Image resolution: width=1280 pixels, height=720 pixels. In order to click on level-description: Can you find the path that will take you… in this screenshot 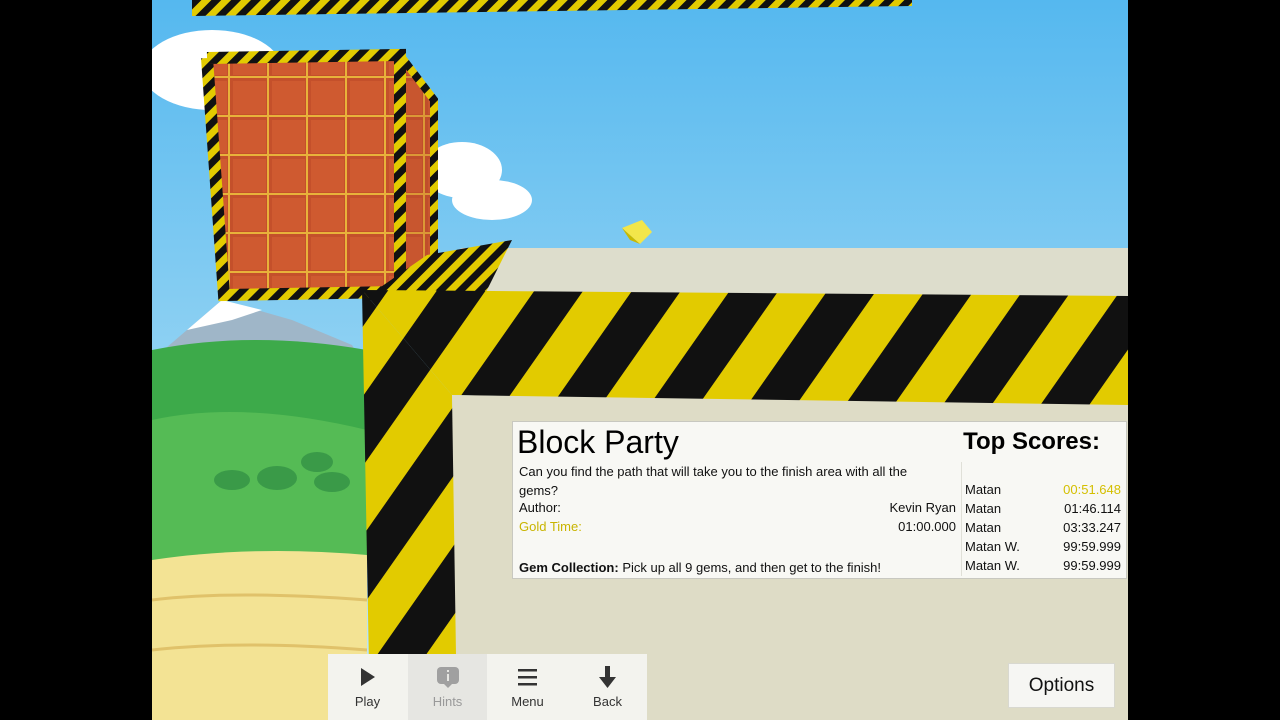, I will do `click(713, 481)`.